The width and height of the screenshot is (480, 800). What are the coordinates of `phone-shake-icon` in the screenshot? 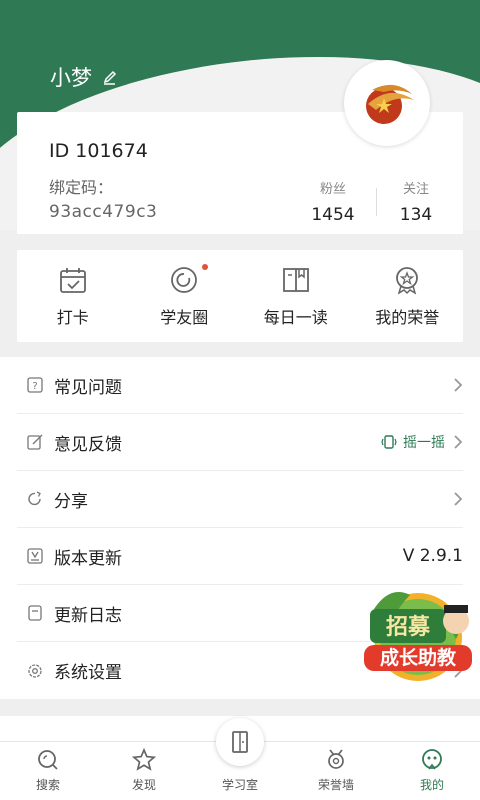 It's located at (389, 442).